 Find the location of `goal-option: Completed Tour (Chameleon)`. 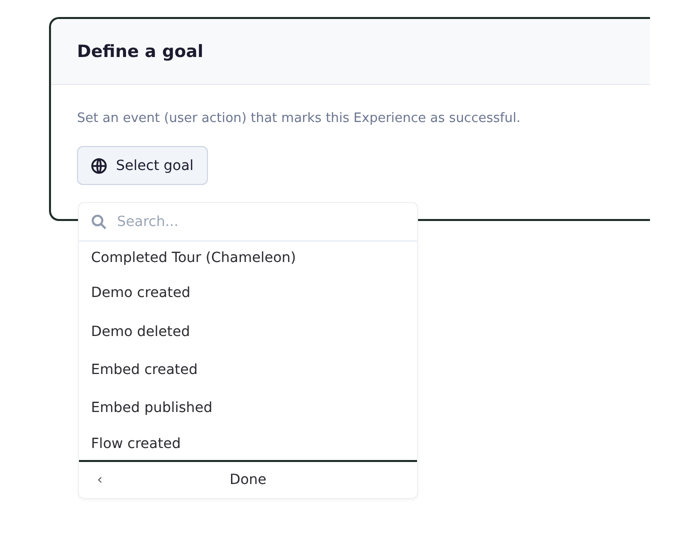

goal-option: Completed Tour (Chameleon) is located at coordinates (248, 258).